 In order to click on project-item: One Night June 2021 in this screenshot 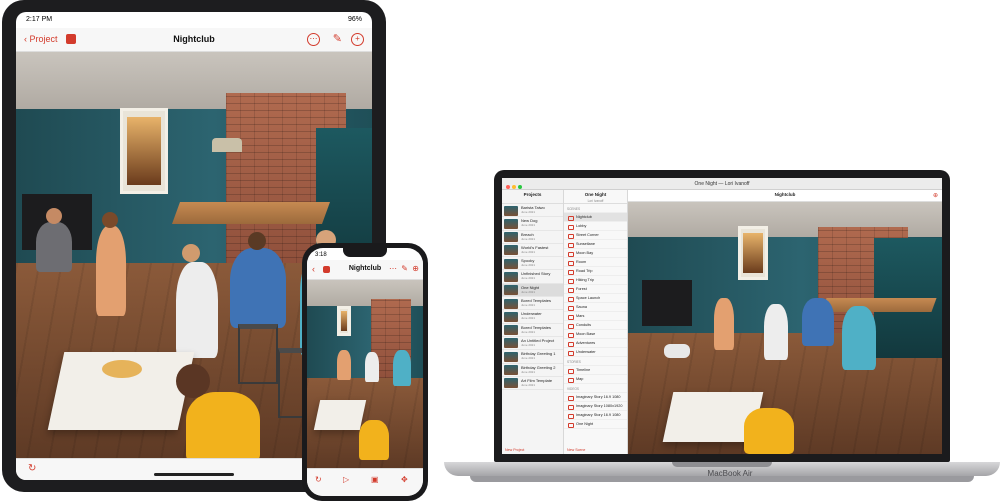, I will do `click(532, 290)`.